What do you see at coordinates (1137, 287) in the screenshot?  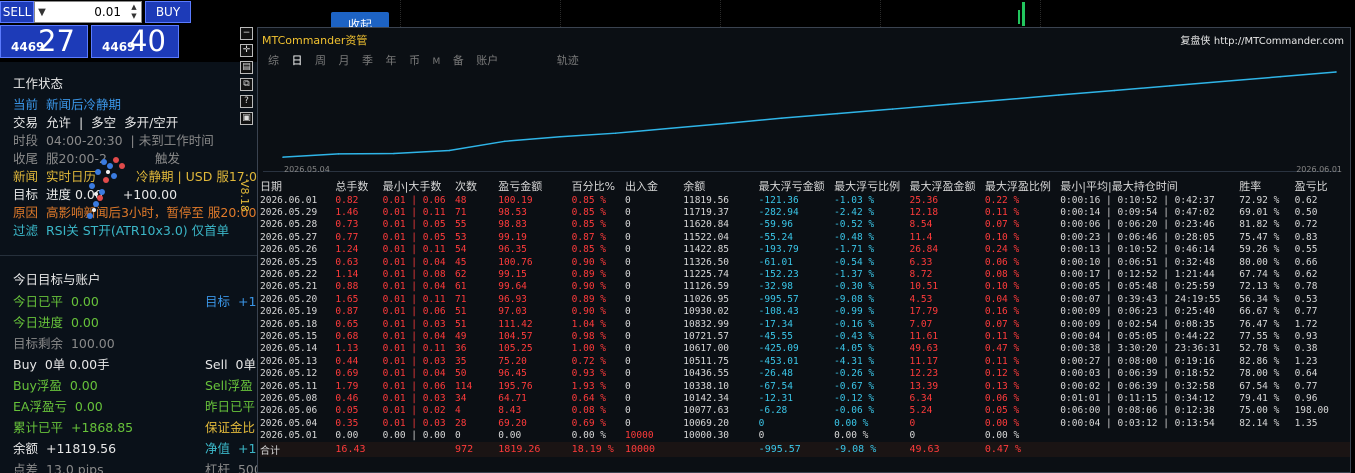 I see `table-cell: 0:00:05 | 0:05:48 | 0:25:59` at bounding box center [1137, 287].